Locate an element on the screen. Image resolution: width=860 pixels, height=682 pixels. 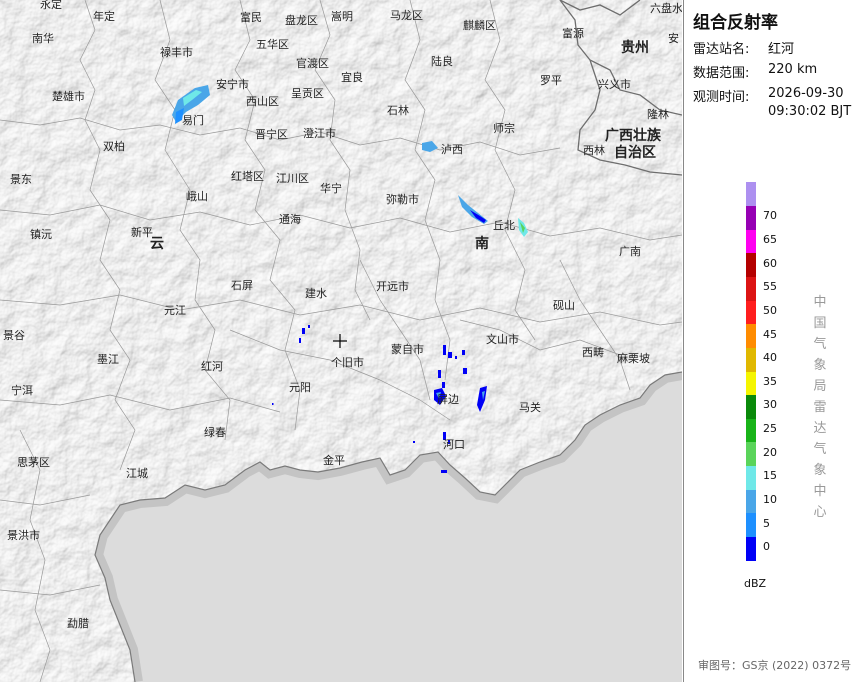
range-value: 220 km is located at coordinates (793, 69).